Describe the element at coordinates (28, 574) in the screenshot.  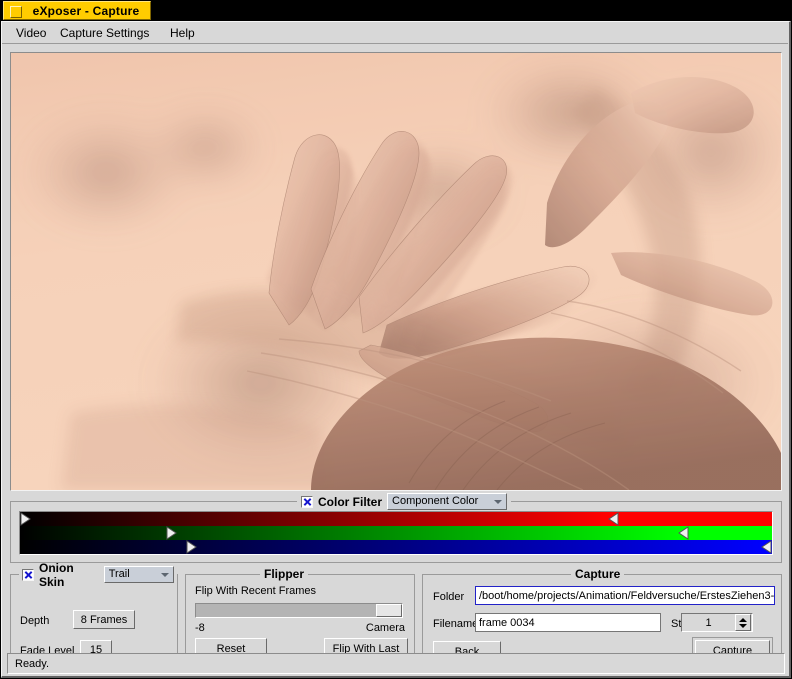
I see `onion-skin-checkbox` at that location.